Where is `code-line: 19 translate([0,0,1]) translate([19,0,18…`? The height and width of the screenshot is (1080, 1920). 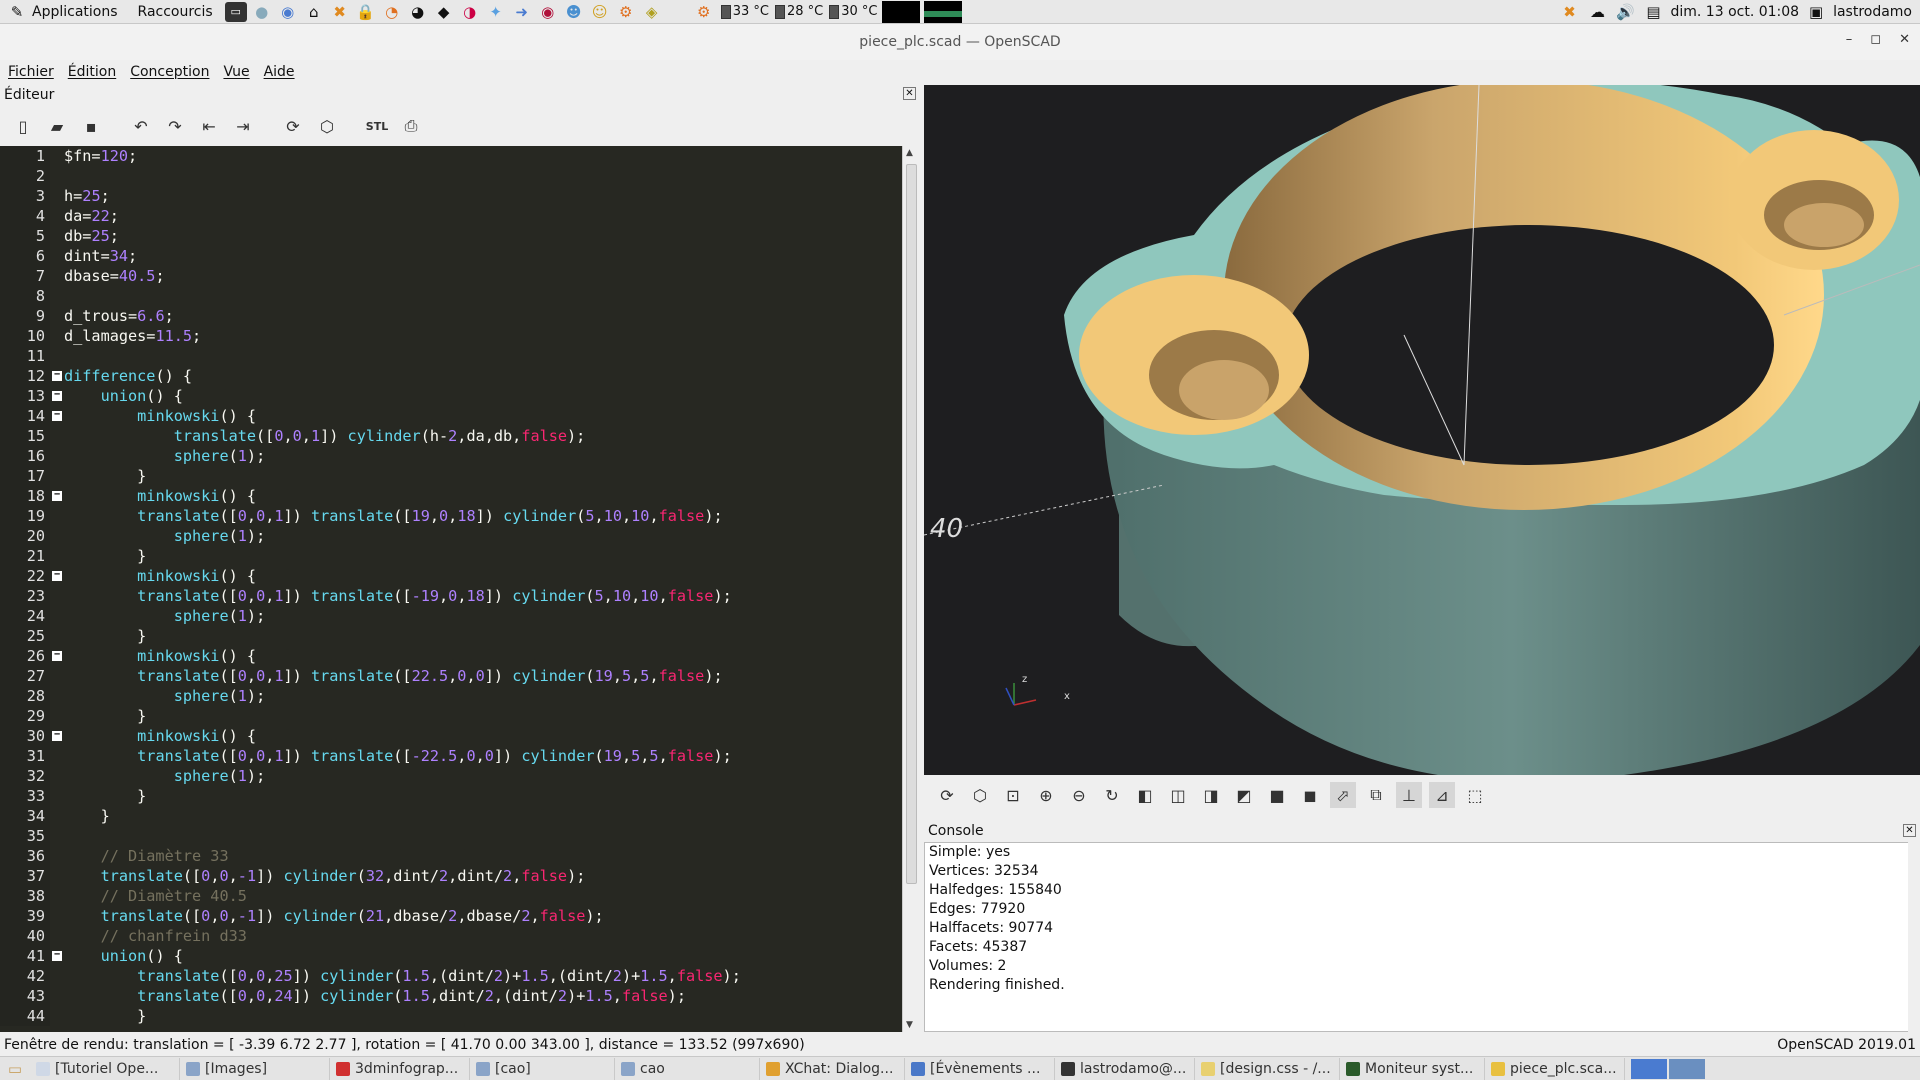
code-line: 19 translate([0,0,1]) translate([19,0,18… is located at coordinates (451, 516).